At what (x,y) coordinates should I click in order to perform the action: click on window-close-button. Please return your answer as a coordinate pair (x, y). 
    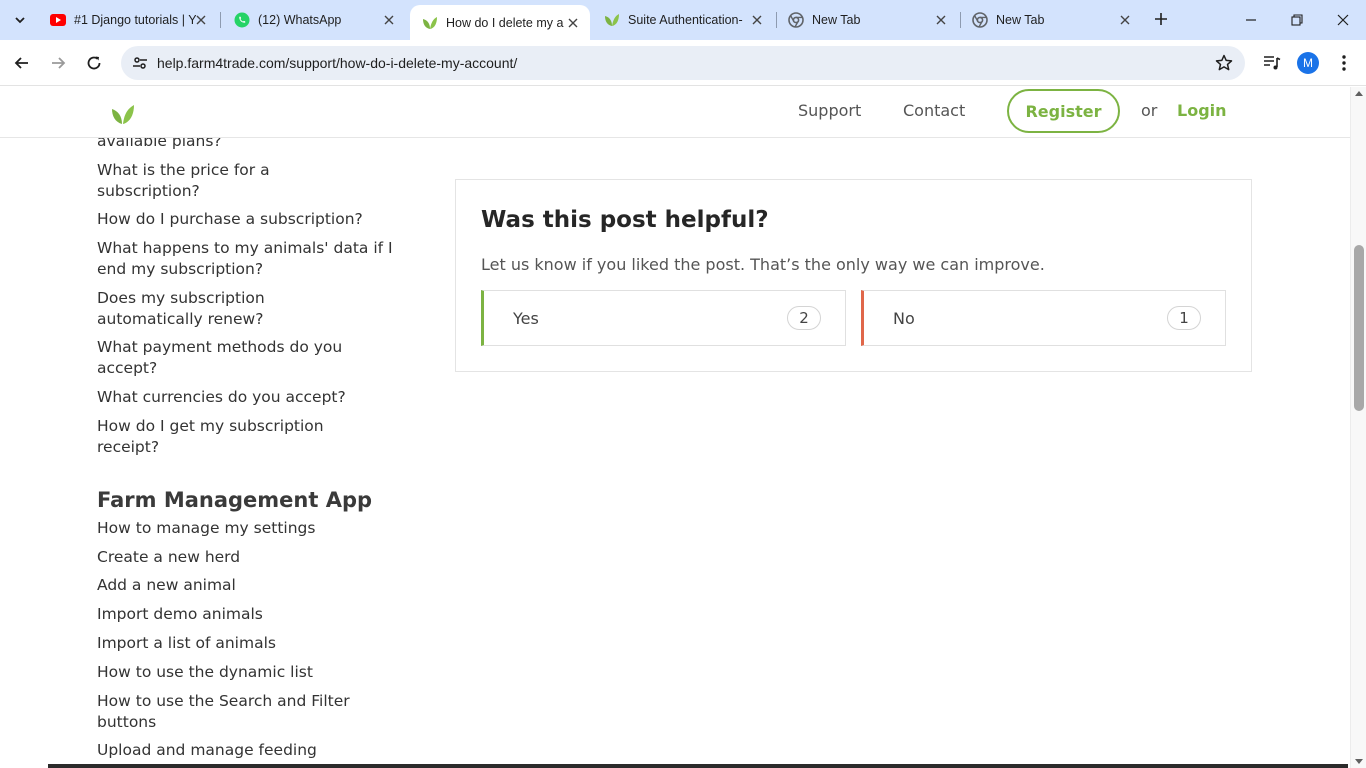
    Looking at the image, I should click on (1343, 20).